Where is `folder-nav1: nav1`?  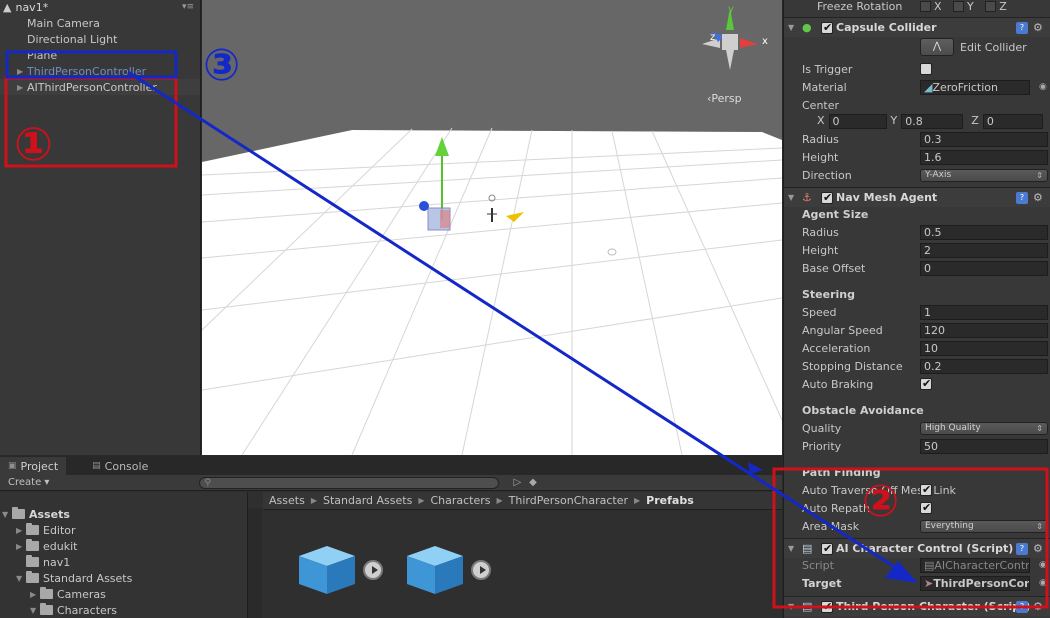 folder-nav1: nav1 is located at coordinates (123, 562).